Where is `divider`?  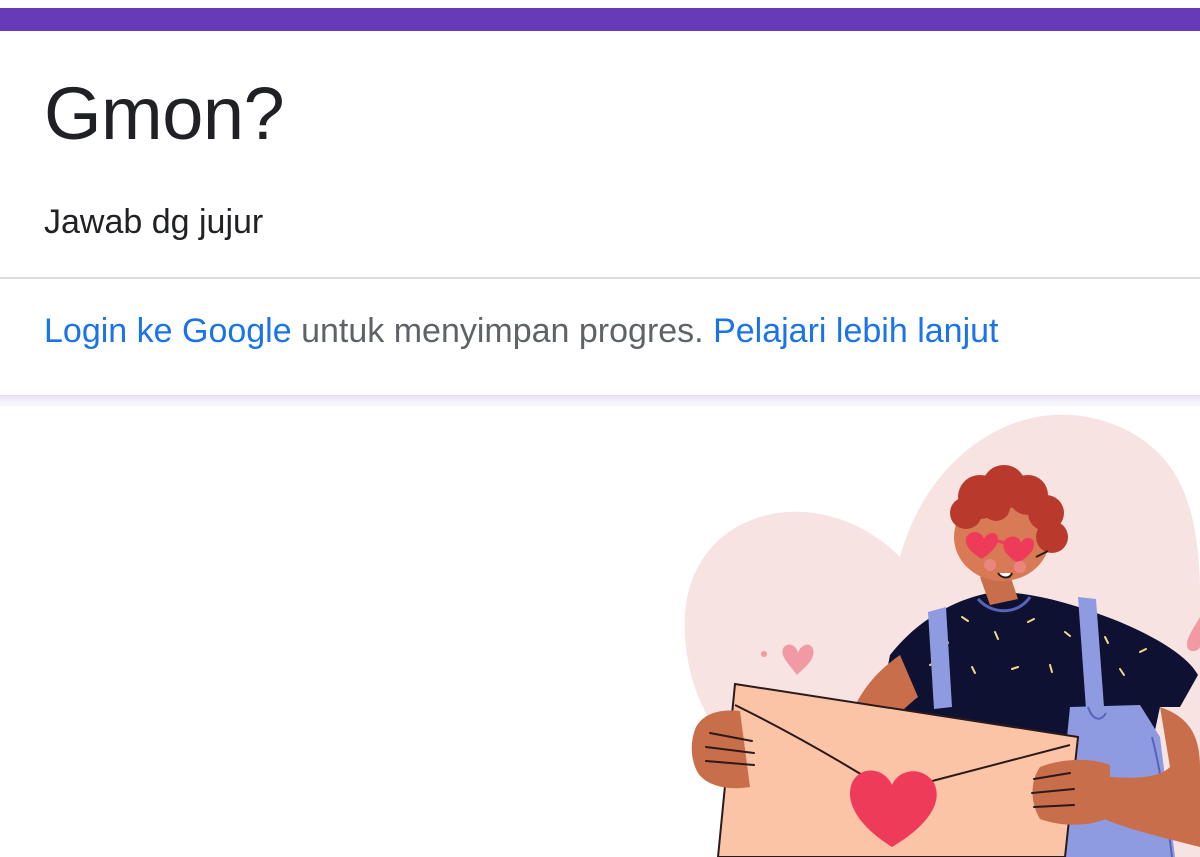
divider is located at coordinates (600, 278).